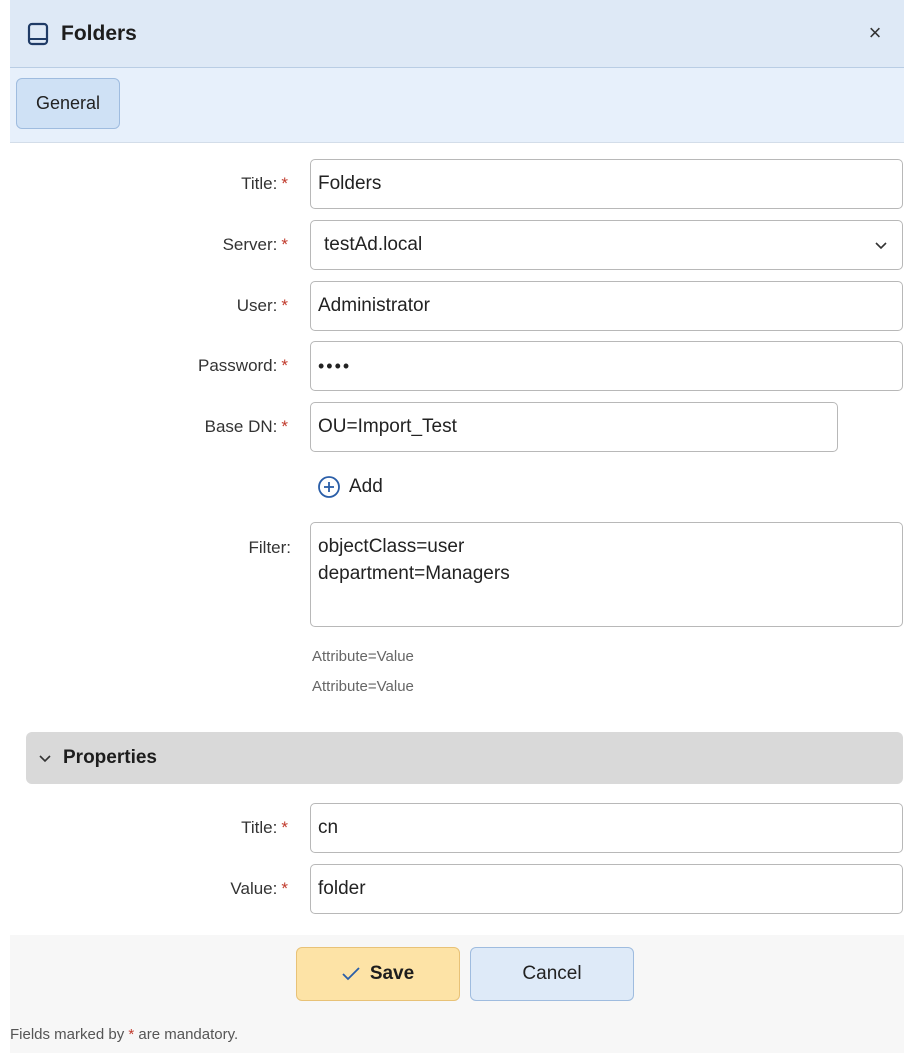  I want to click on properties-section-header: Properties, so click(464, 758).